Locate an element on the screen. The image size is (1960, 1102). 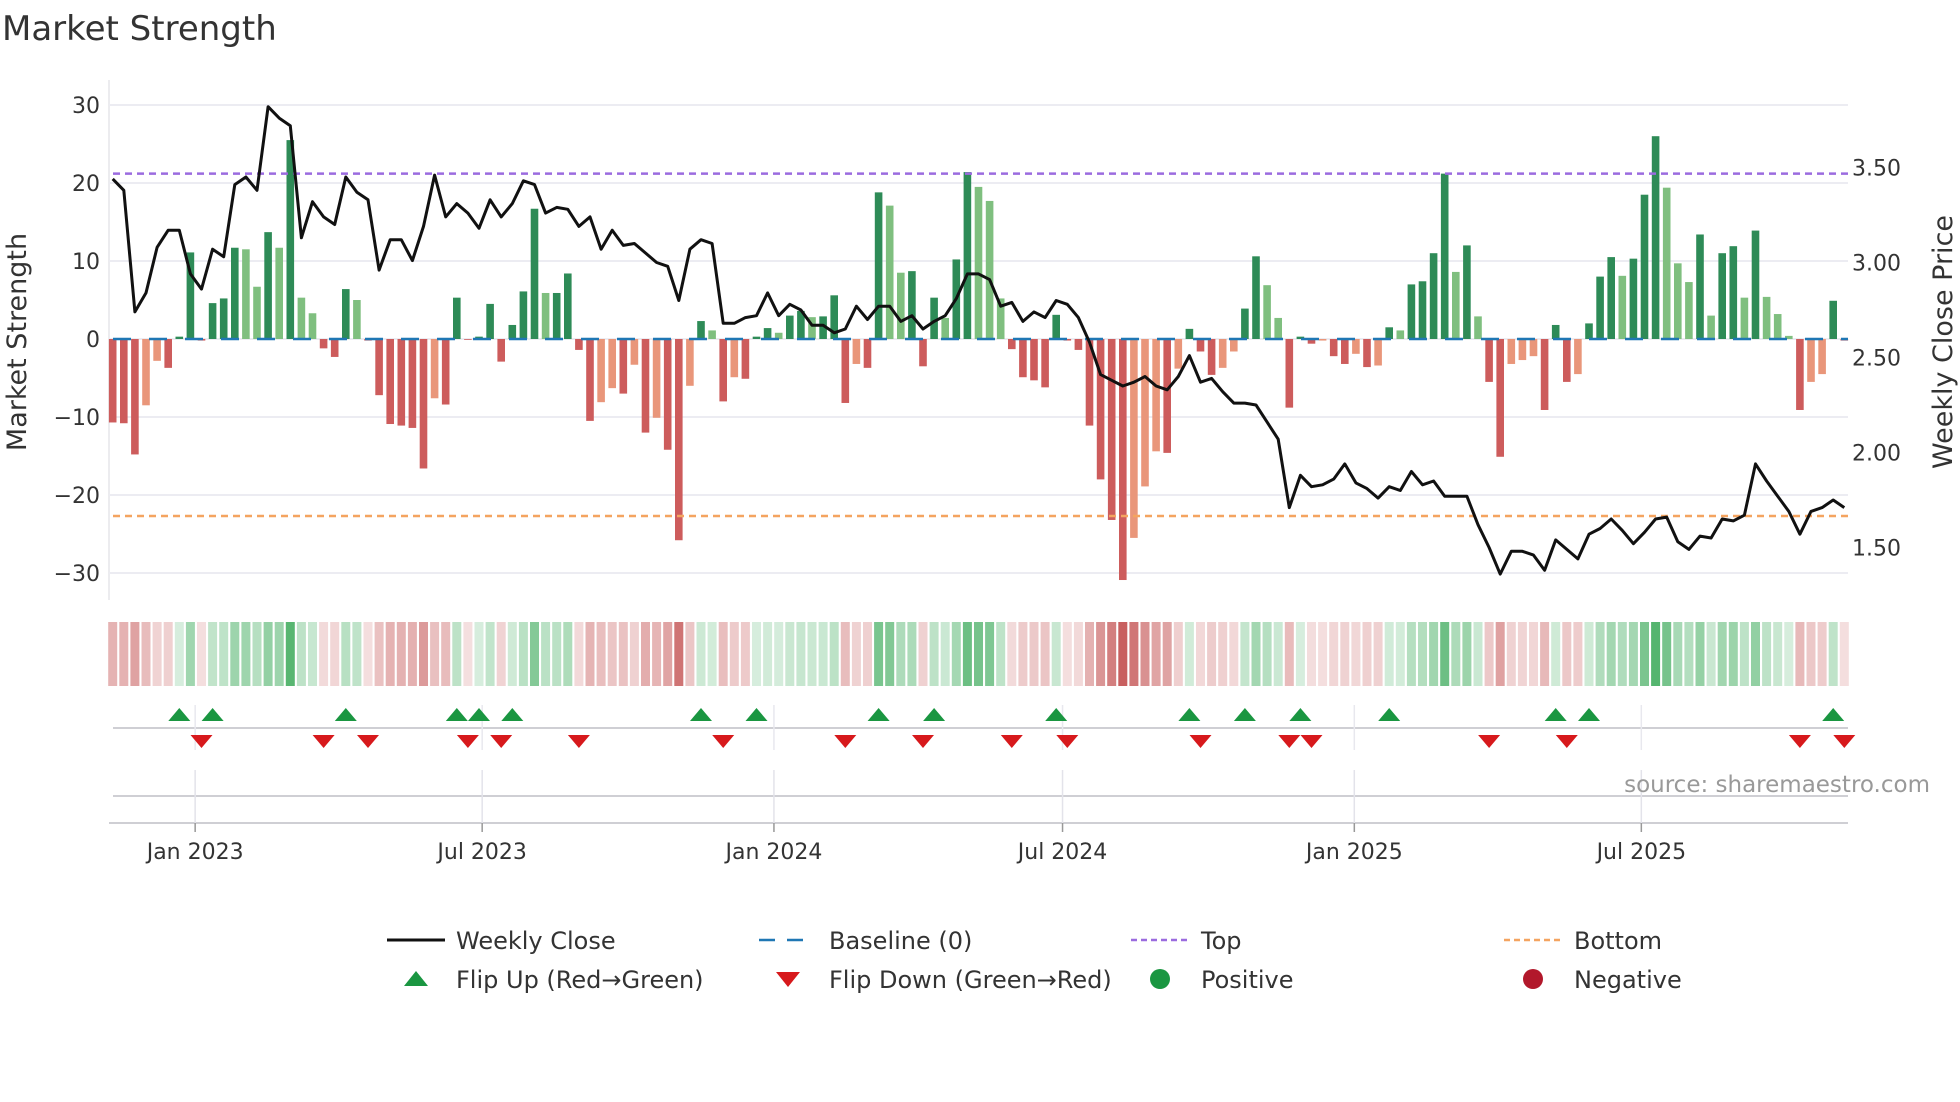
y2-axis-label: Weekly Close Price is located at coordinates (1943, 342).